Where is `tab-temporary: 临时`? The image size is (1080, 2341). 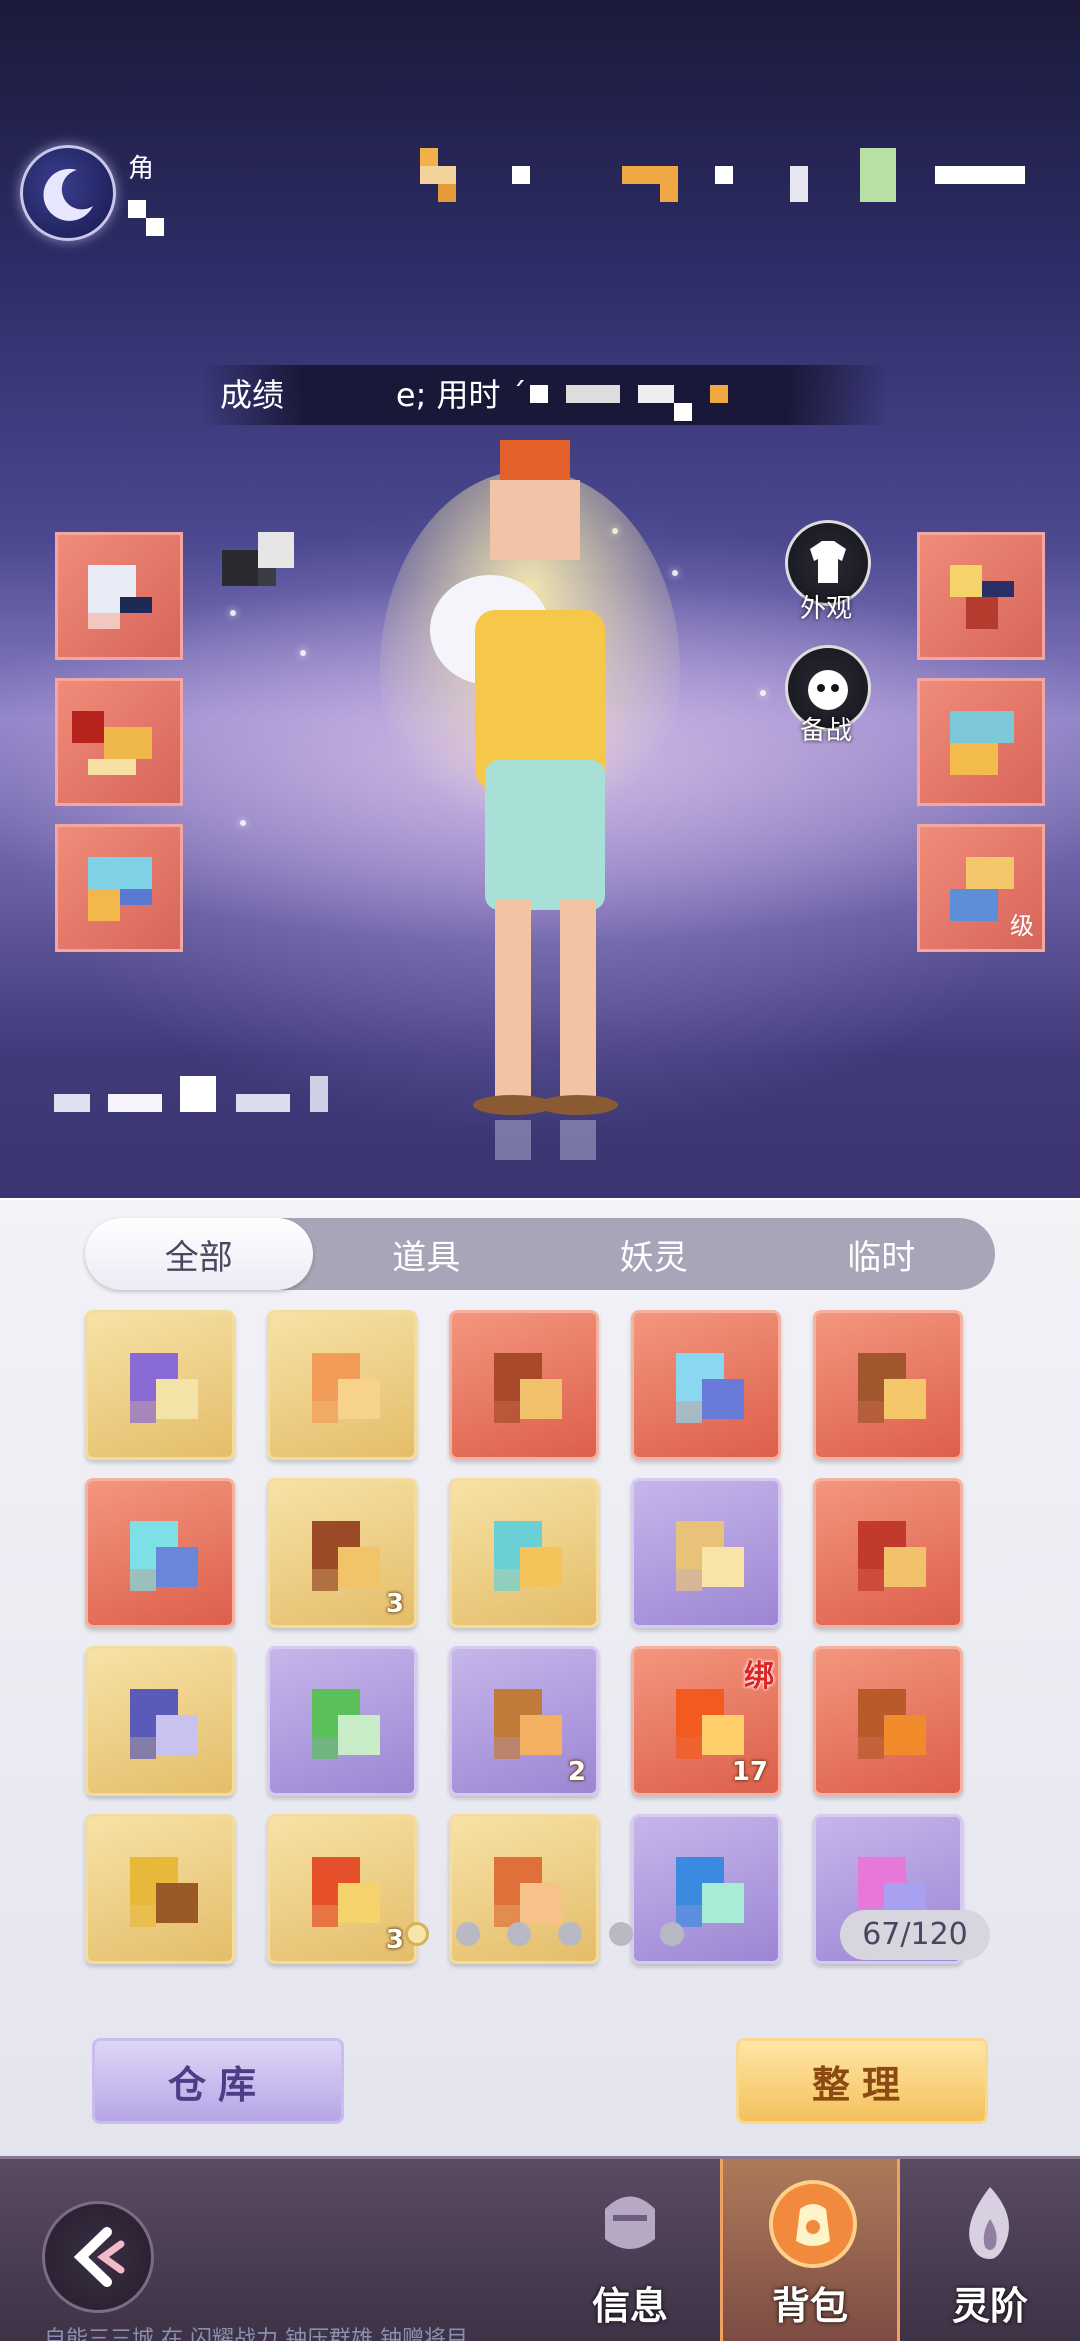 tab-temporary: 临时 is located at coordinates (882, 1254).